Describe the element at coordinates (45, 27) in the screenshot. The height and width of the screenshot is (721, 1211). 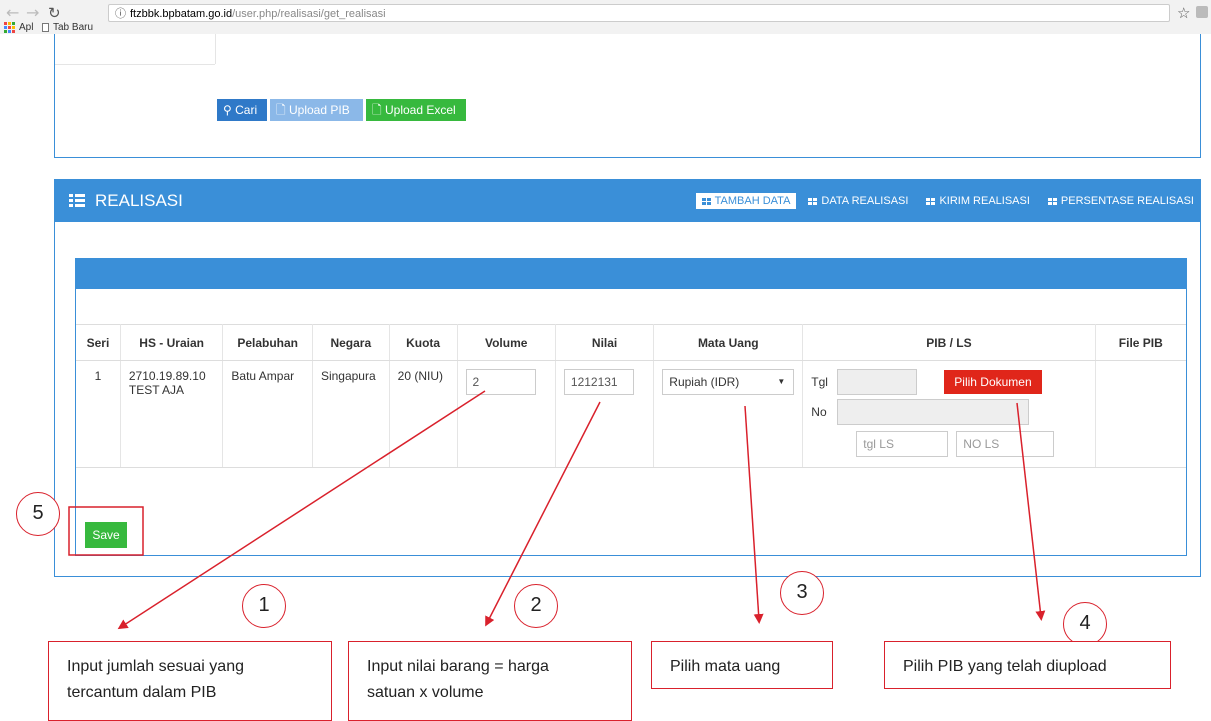
I see `page-icon` at that location.